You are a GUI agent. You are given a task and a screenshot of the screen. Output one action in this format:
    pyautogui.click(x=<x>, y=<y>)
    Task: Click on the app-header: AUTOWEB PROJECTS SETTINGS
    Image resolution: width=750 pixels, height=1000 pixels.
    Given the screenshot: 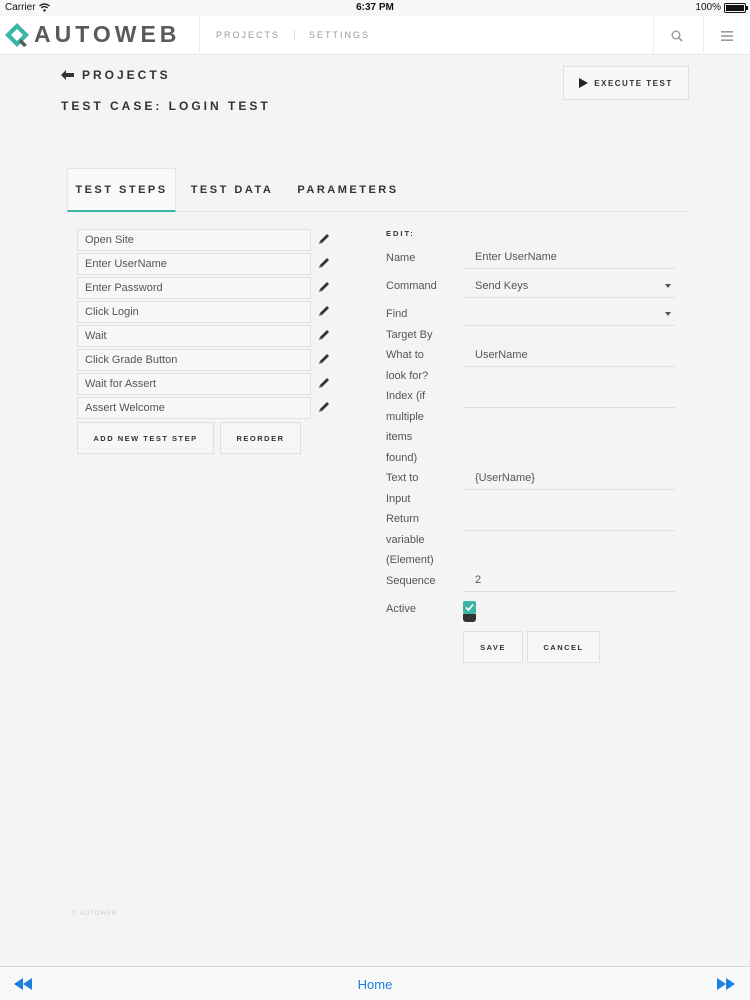 What is the action you would take?
    pyautogui.click(x=375, y=35)
    